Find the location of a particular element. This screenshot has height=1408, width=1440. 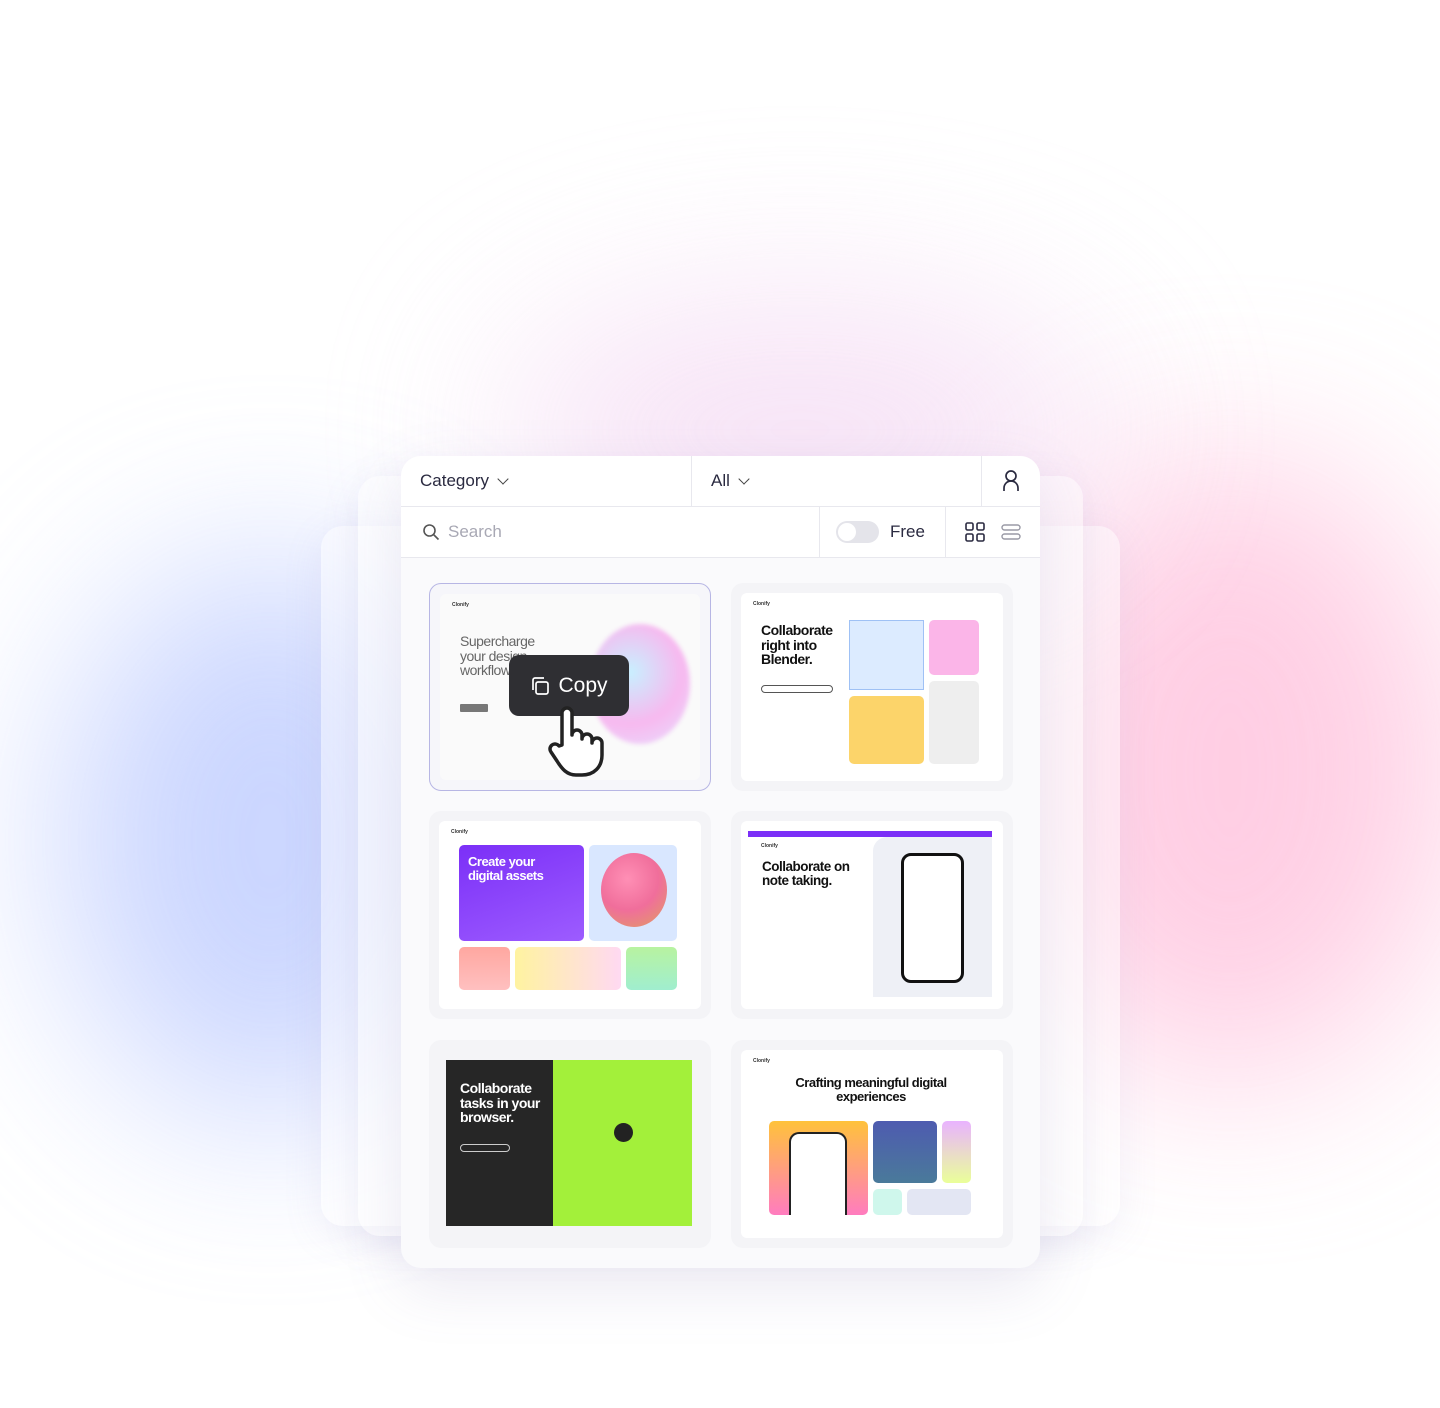

user-icon is located at coordinates (1011, 480).